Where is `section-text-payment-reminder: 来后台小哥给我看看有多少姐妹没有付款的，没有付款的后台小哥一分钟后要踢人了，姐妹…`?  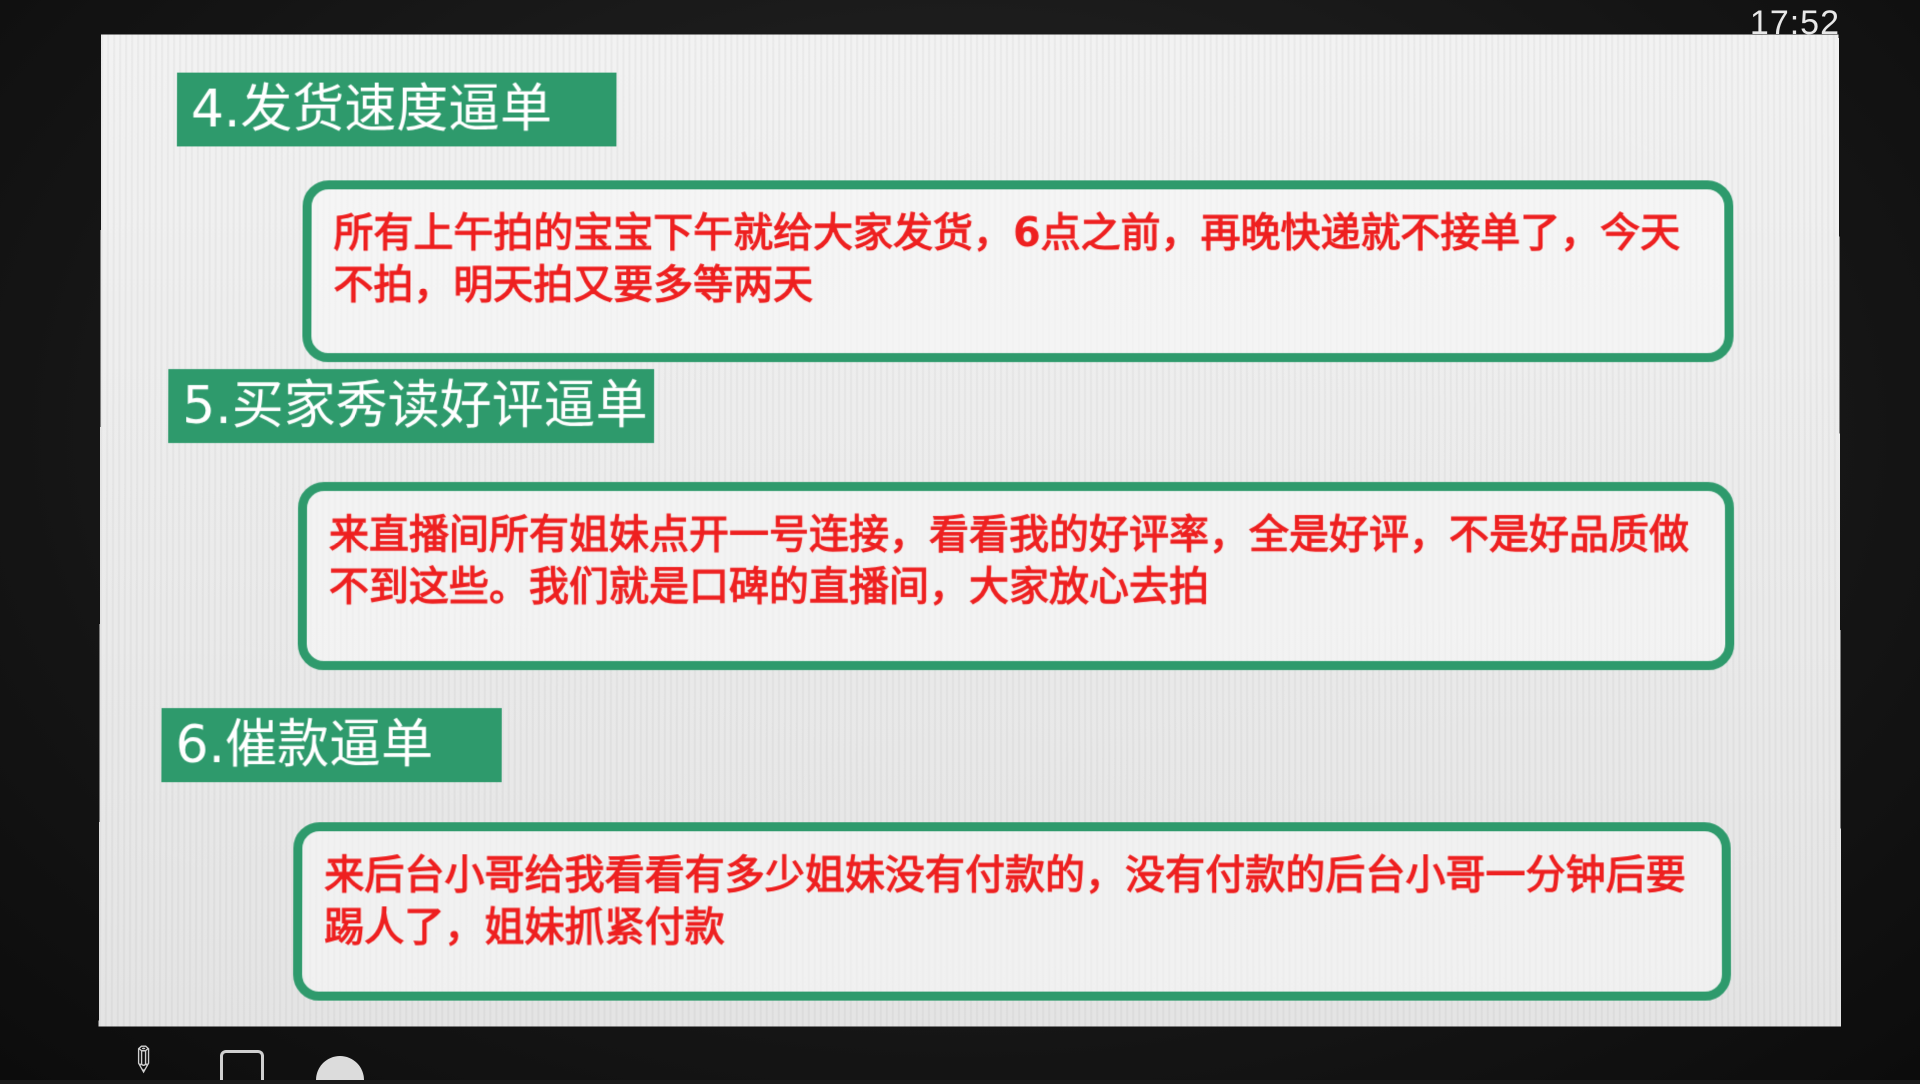 section-text-payment-reminder: 来后台小哥给我看看有多少姐妹没有付款的，没有付款的后台小哥一分钟后要踢人了，姐妹… is located at coordinates (1005, 901).